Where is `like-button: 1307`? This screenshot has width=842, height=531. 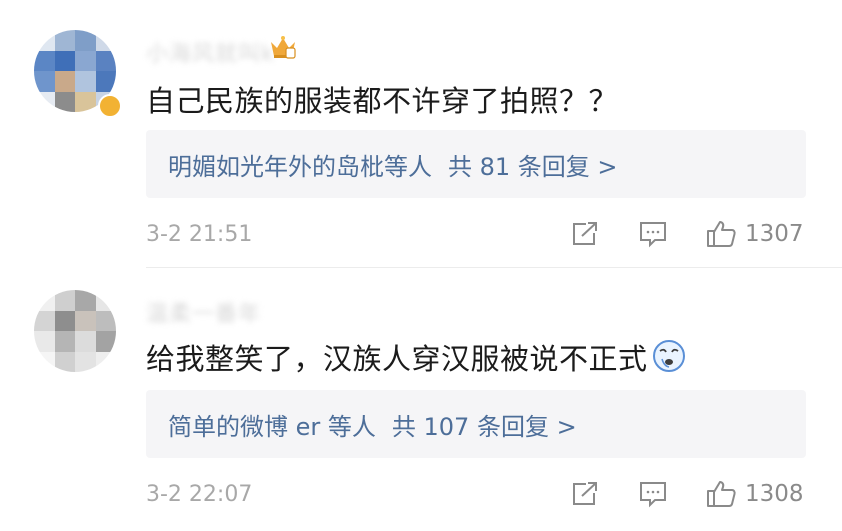
like-button: 1307 is located at coordinates (754, 234).